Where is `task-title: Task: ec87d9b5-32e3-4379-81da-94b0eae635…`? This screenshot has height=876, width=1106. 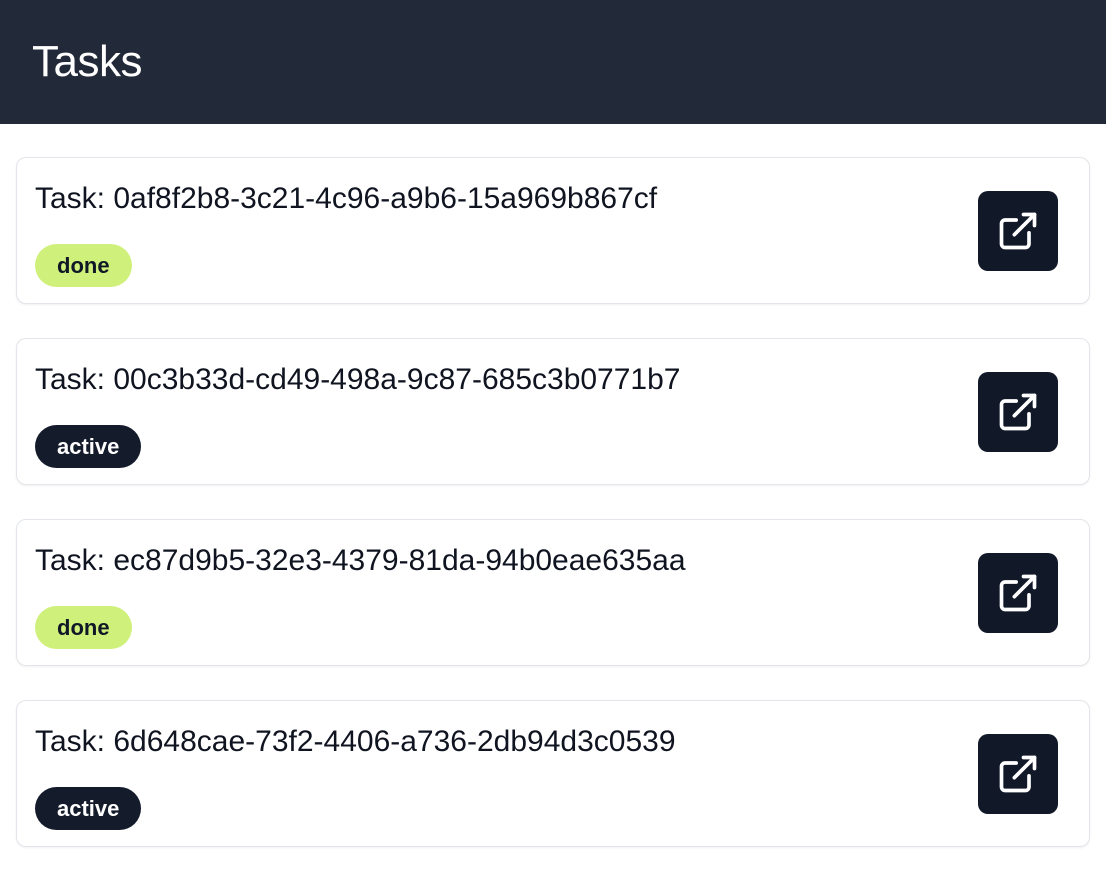 task-title: Task: ec87d9b5-32e3-4379-81da-94b0eae635… is located at coordinates (360, 560).